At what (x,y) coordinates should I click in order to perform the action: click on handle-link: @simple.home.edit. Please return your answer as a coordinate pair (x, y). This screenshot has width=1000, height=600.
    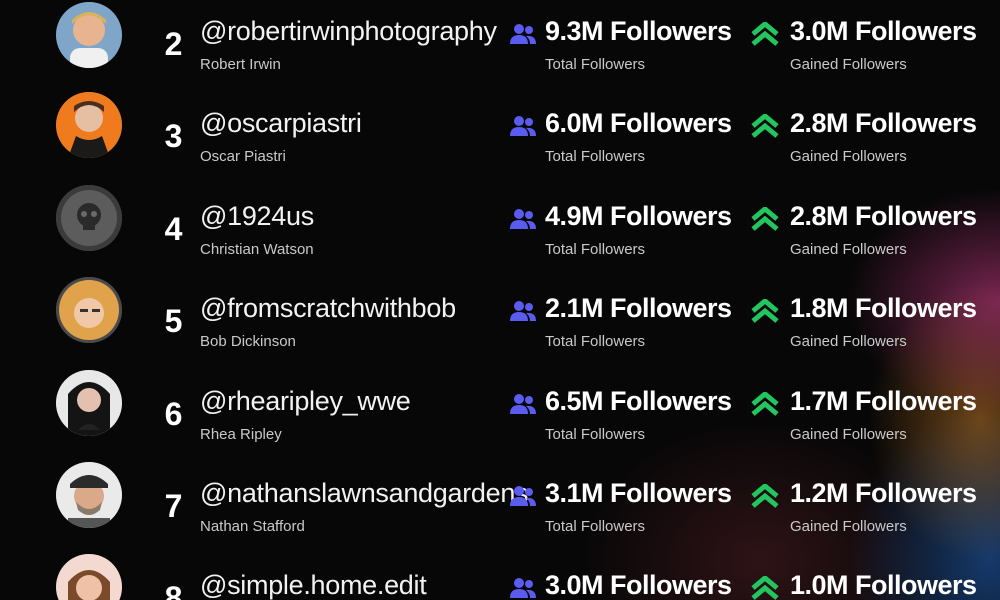
    Looking at the image, I should click on (313, 585).